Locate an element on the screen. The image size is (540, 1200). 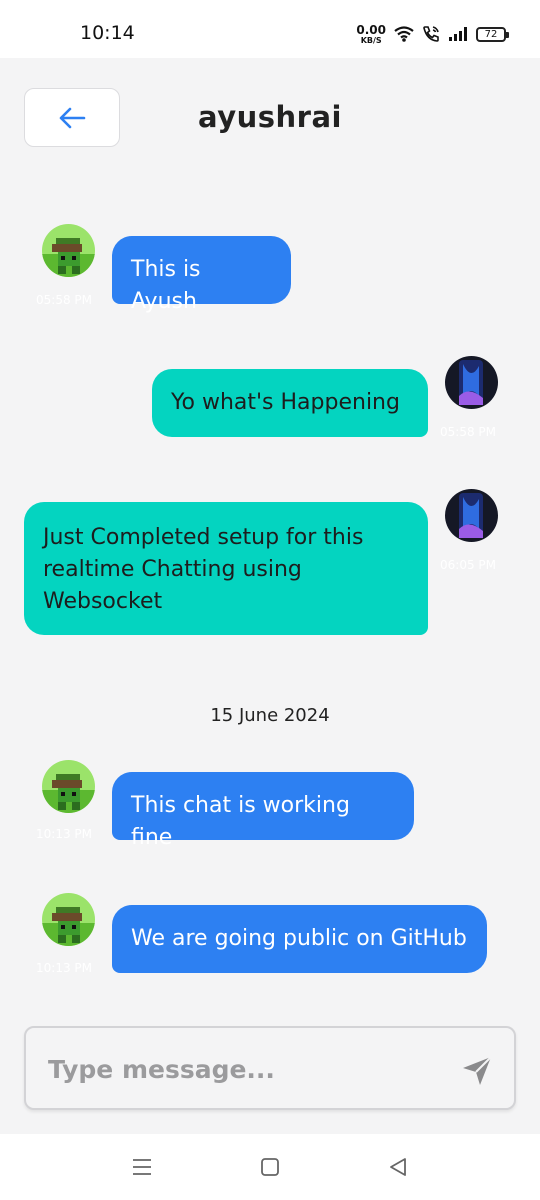
system-nav-bar is located at coordinates (270, 1167).